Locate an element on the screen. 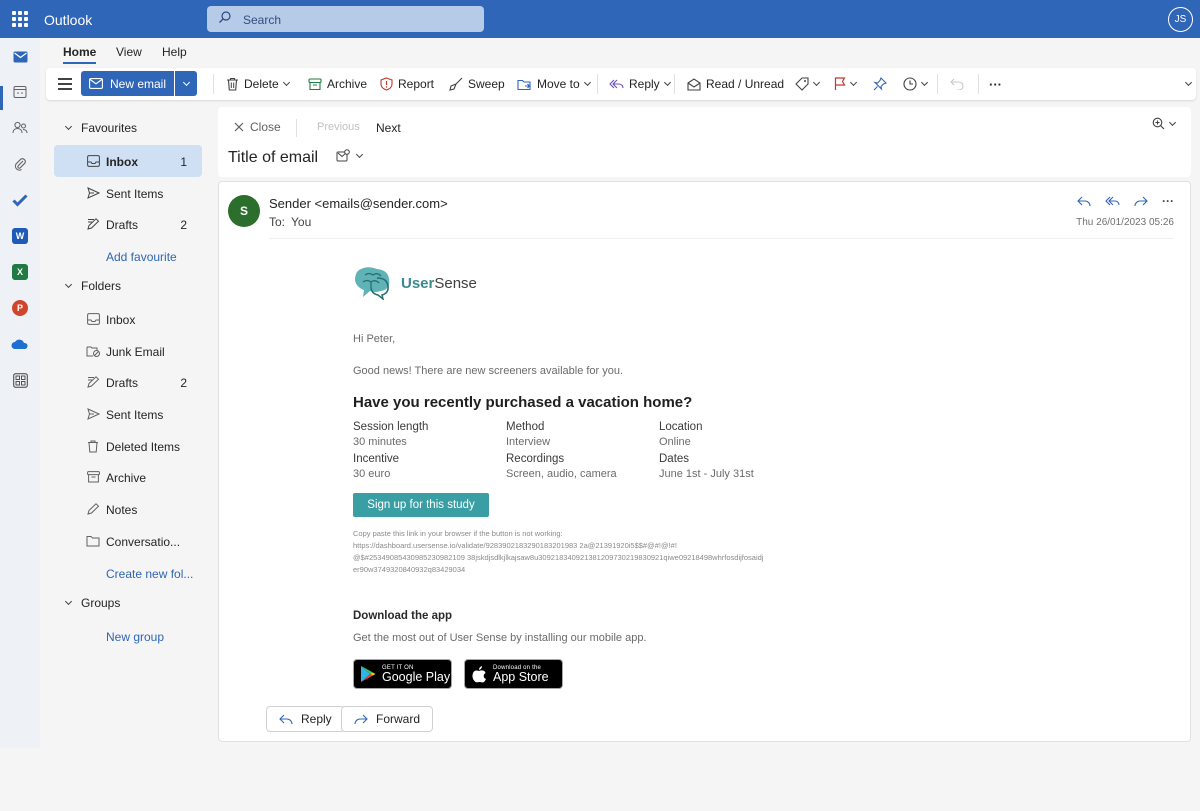 The width and height of the screenshot is (1200, 811). download-title: Download the app is located at coordinates (403, 616).